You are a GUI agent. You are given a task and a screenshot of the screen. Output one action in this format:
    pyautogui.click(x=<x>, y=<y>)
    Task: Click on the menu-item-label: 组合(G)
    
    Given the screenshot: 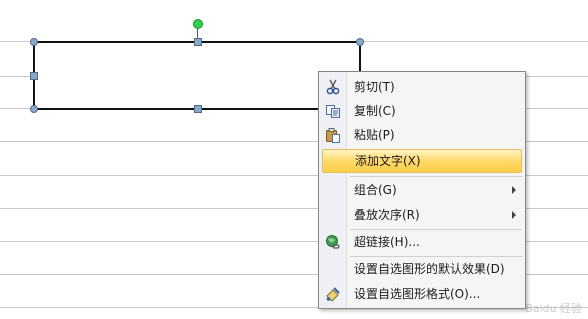 What is the action you would take?
    pyautogui.click(x=375, y=190)
    